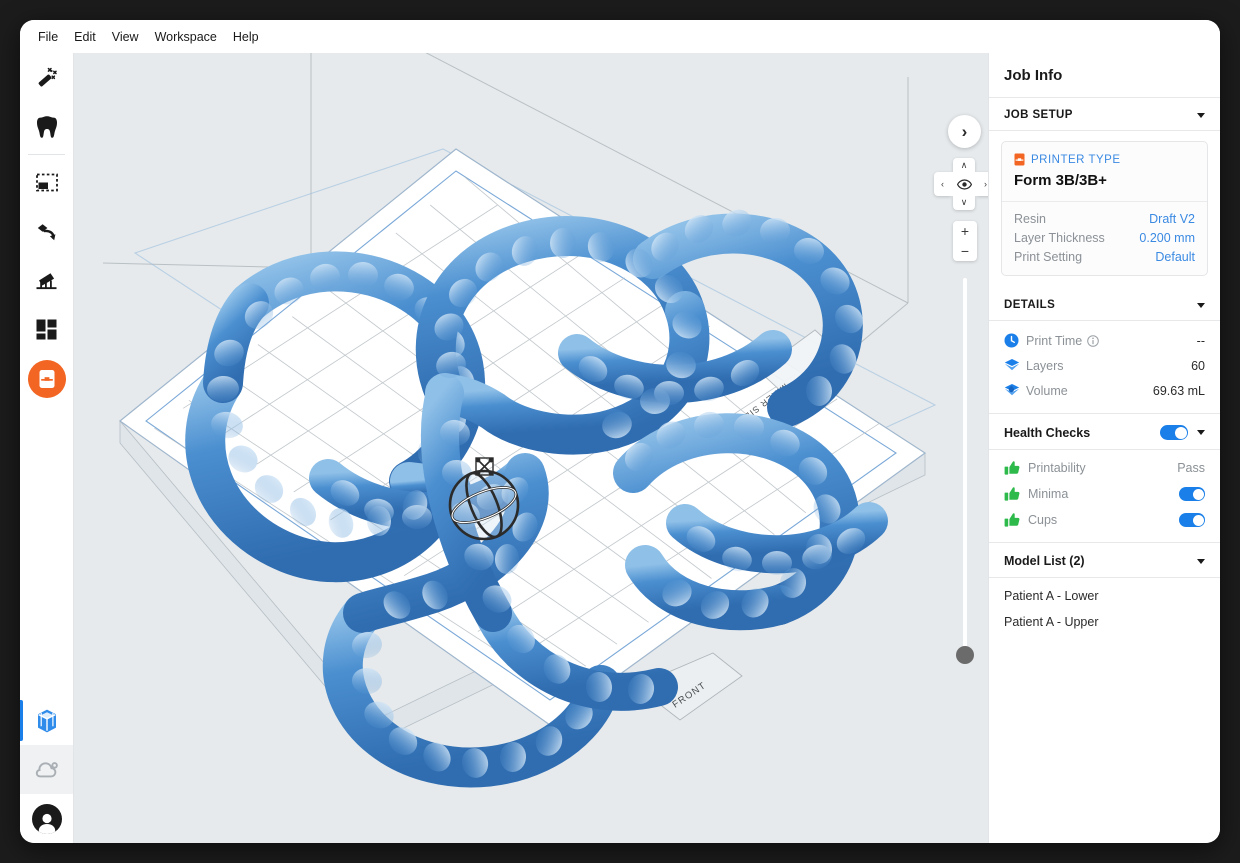  What do you see at coordinates (1015, 340) in the screenshot?
I see `clock-icon` at bounding box center [1015, 340].